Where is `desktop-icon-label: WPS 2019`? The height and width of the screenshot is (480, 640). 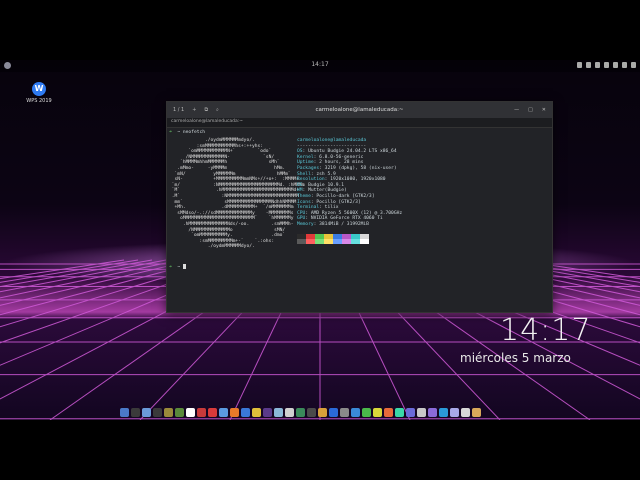 desktop-icon-label: WPS 2019 is located at coordinates (39, 101).